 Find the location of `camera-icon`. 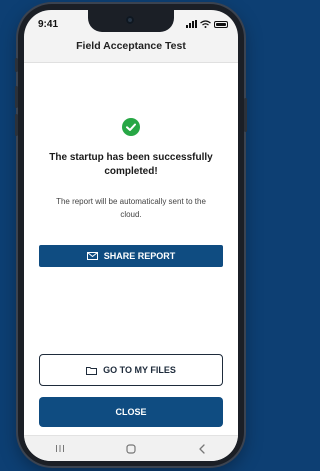

camera-icon is located at coordinates (130, 20).